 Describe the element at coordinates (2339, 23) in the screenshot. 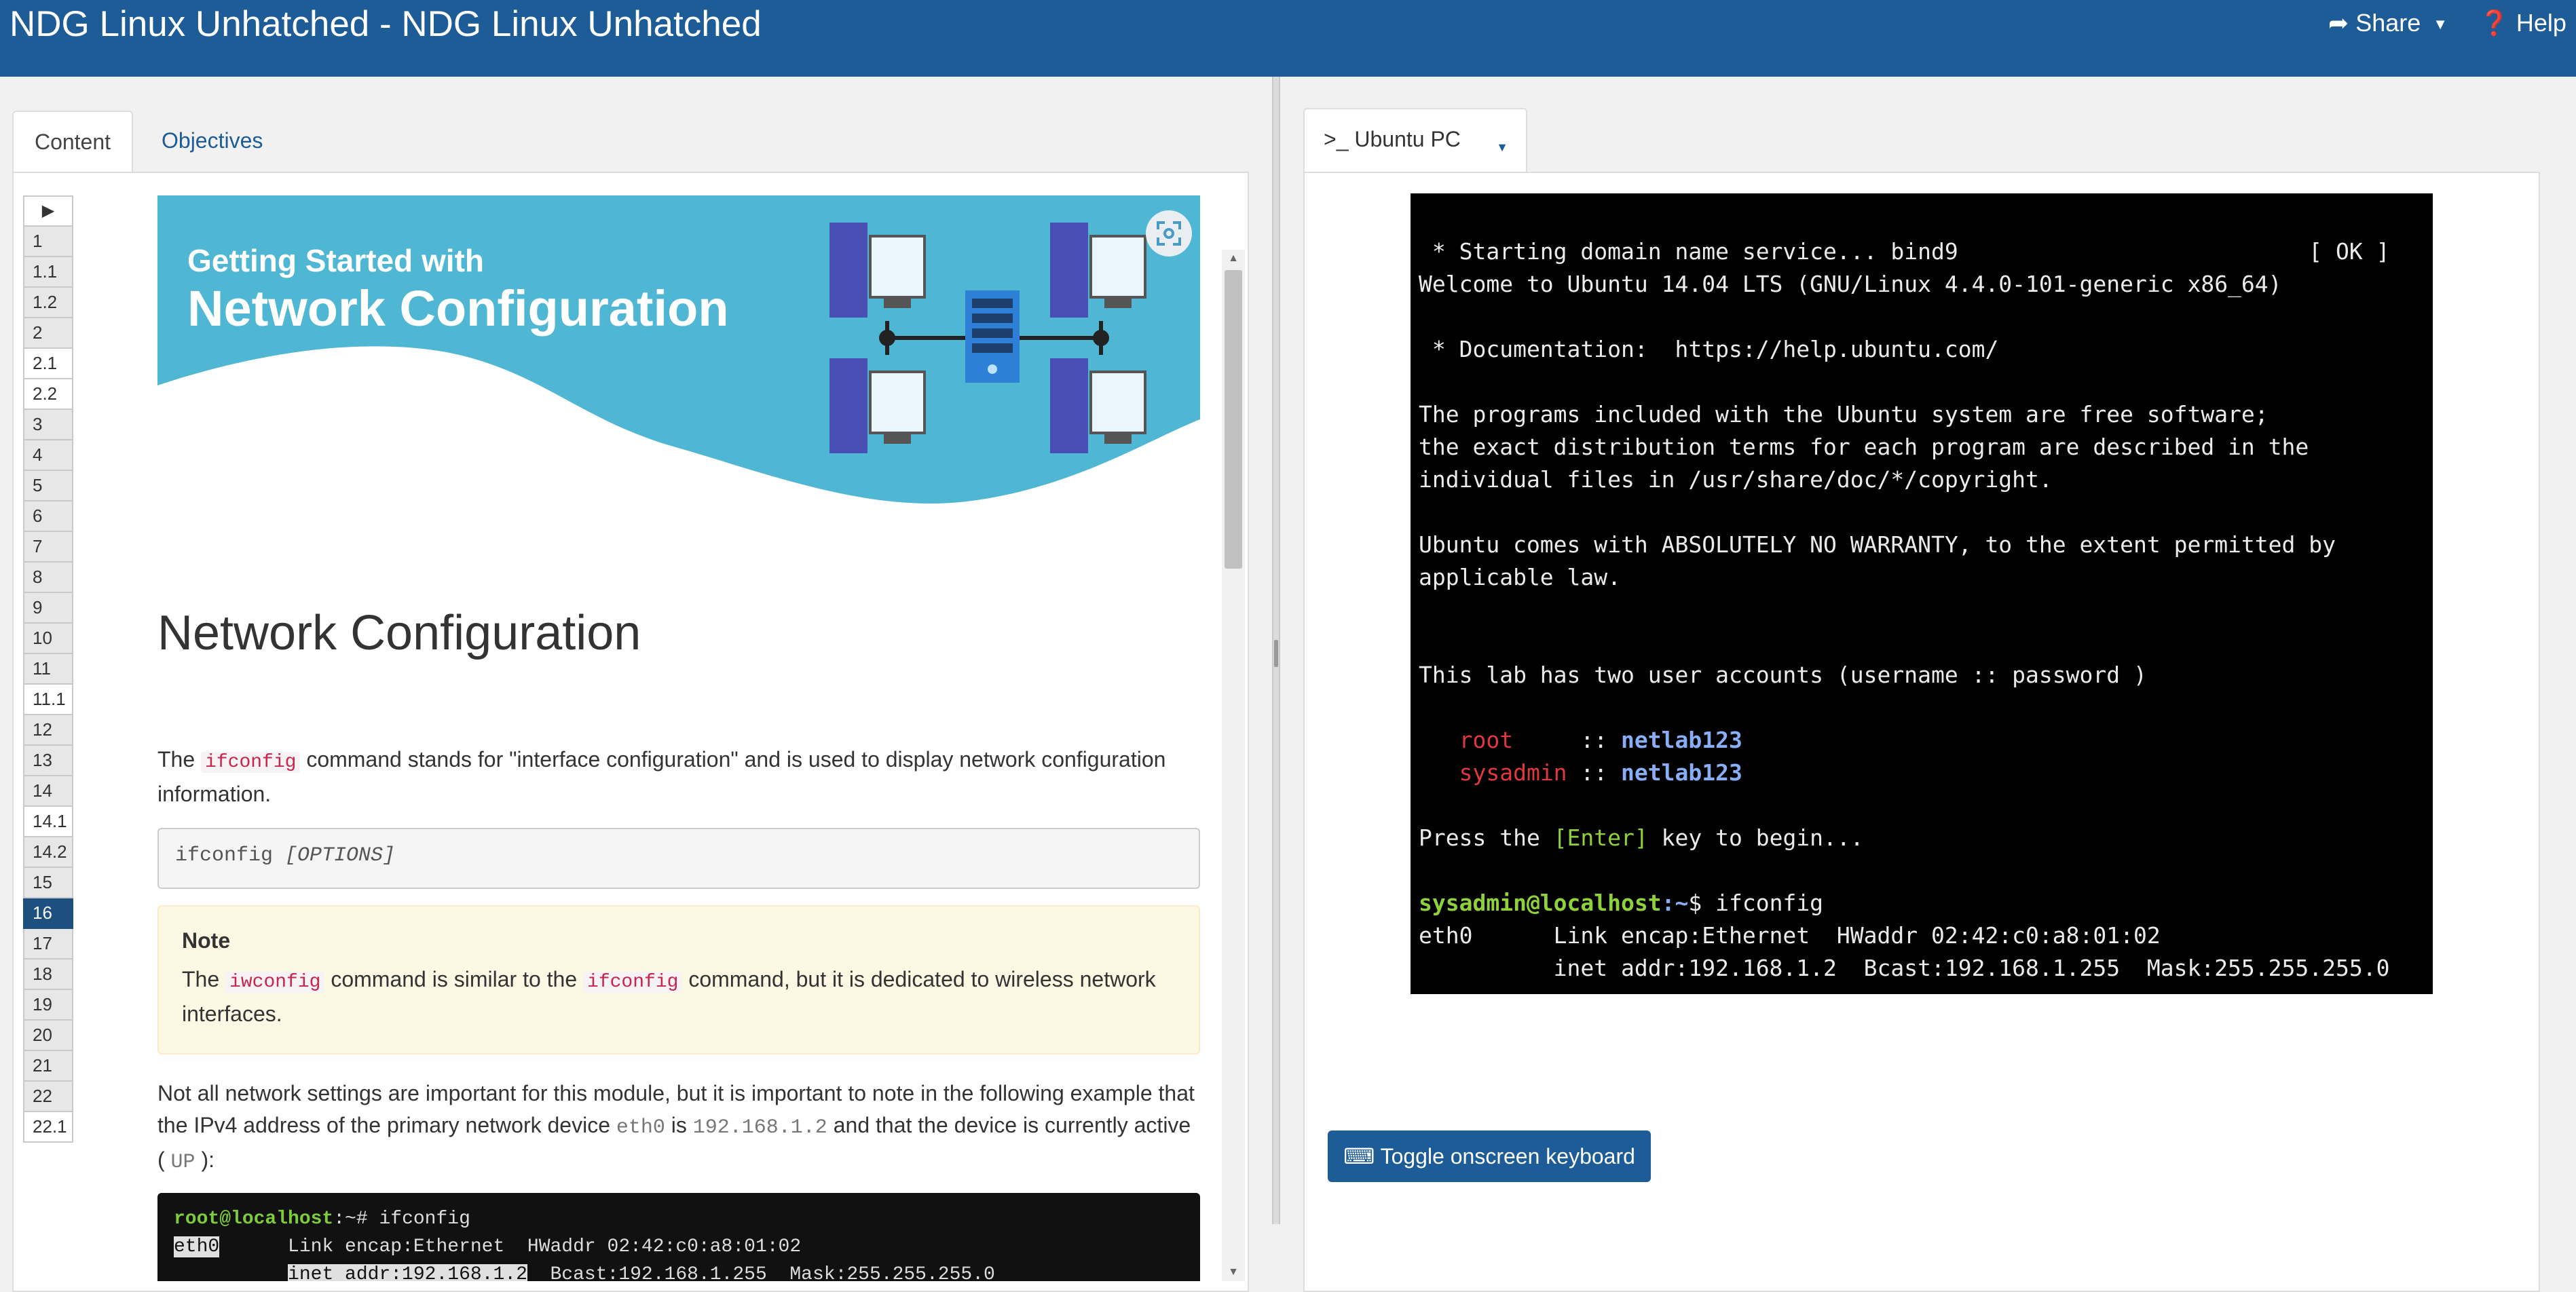

I see `share-icon: ➦` at that location.